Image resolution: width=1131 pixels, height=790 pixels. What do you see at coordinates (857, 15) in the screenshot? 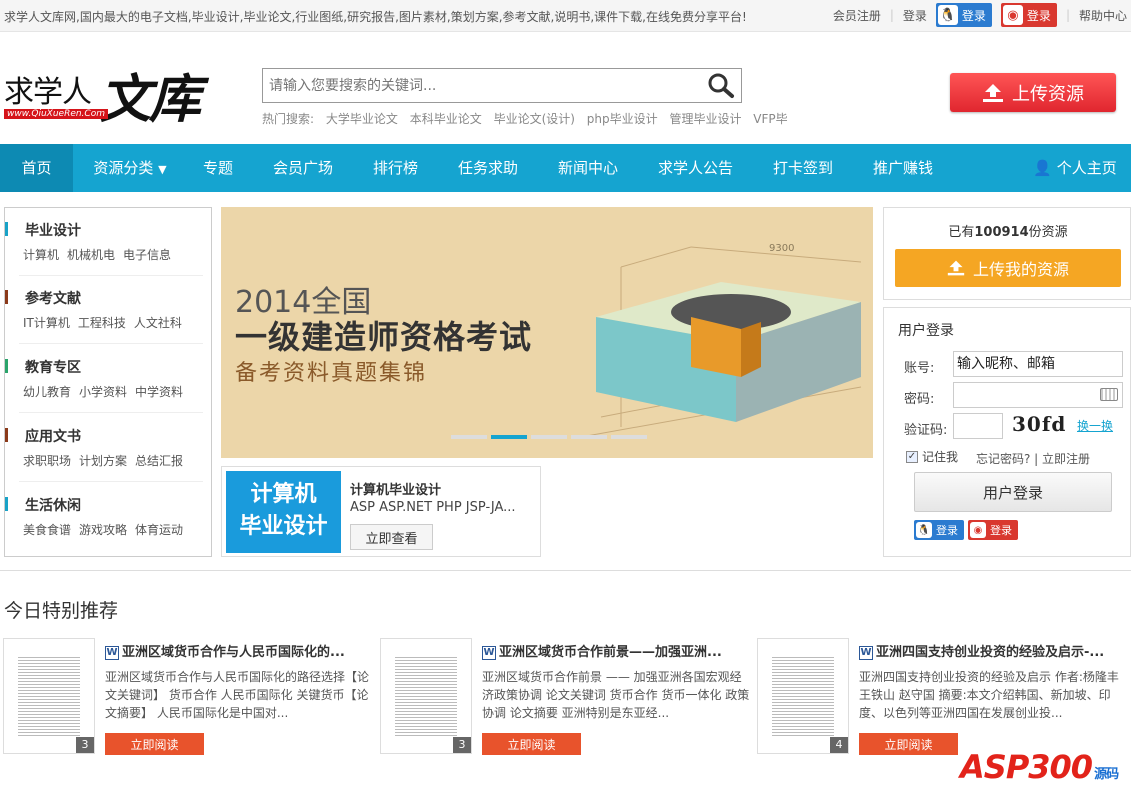
I see `register-link: 会员注册` at bounding box center [857, 15].